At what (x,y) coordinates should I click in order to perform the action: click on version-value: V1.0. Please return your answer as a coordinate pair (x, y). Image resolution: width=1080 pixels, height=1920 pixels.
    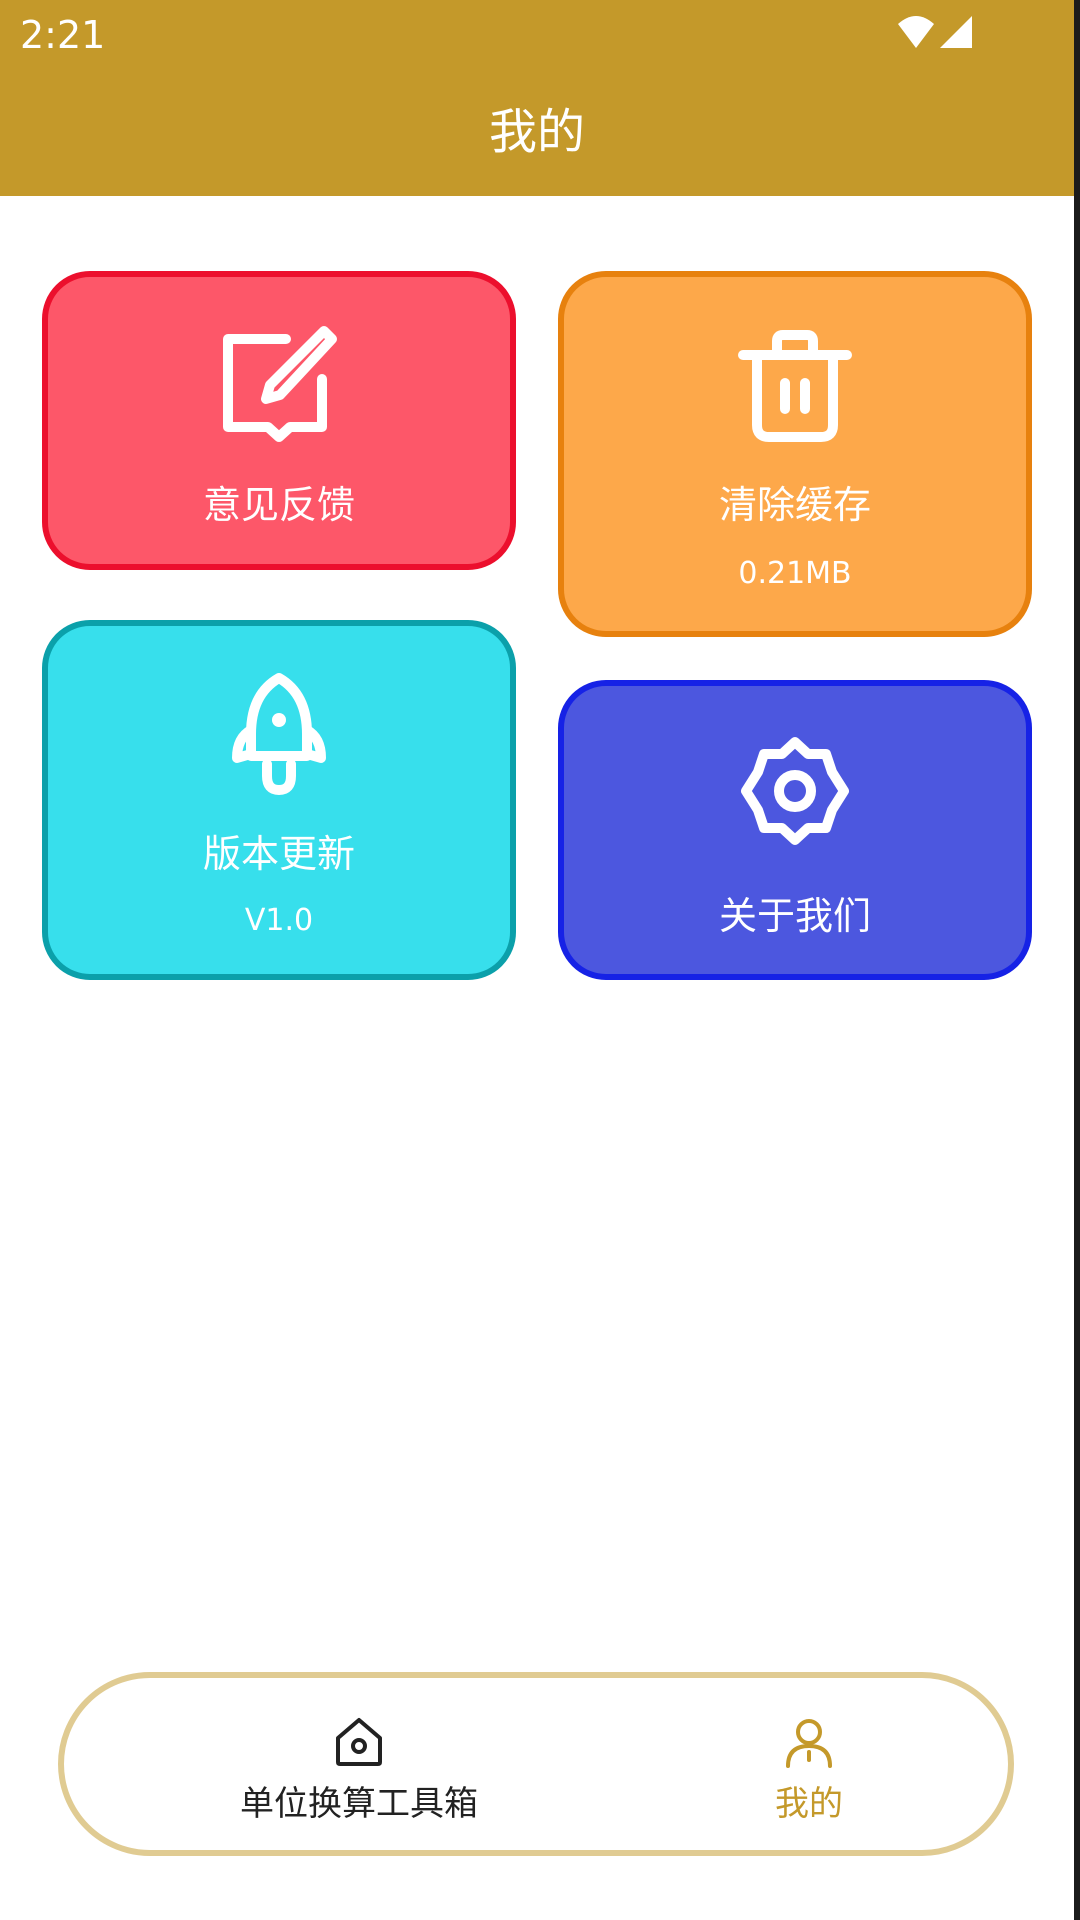
    Looking at the image, I should click on (279, 920).